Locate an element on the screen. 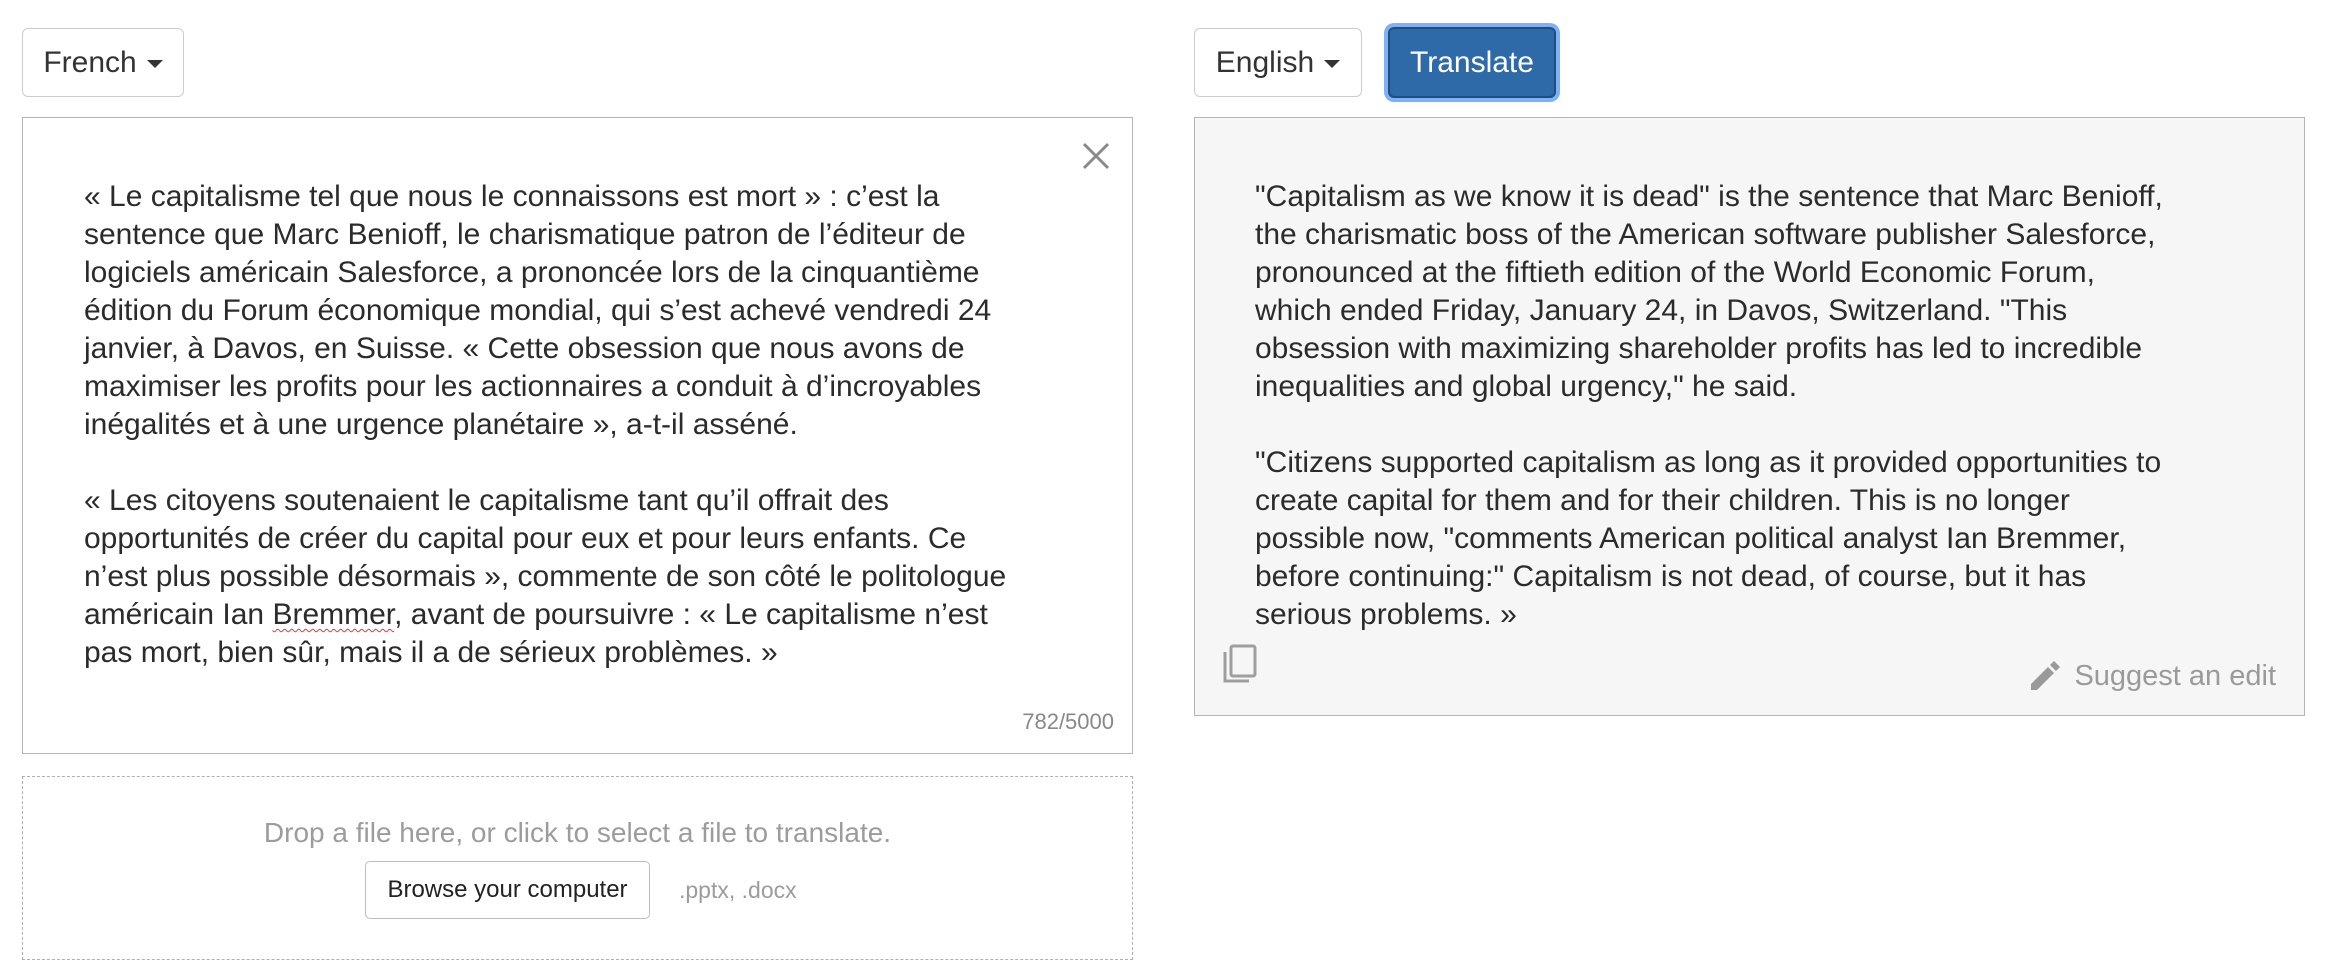 This screenshot has width=2334, height=978. close-icon is located at coordinates (1096, 156).